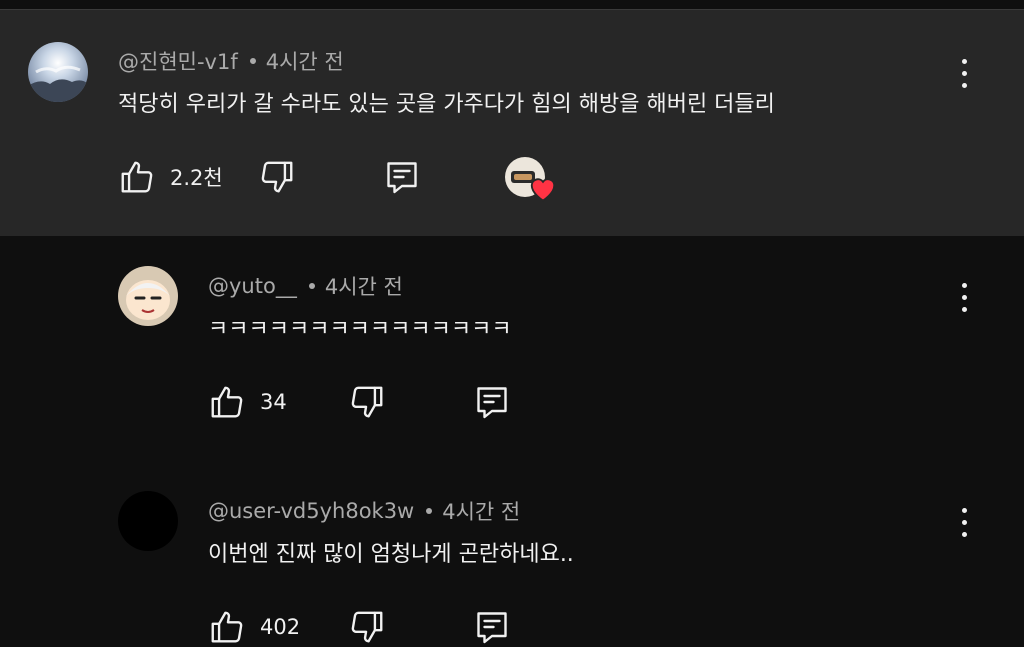 This screenshot has width=1024, height=647. I want to click on comment-actions: 402, so click(368, 627).